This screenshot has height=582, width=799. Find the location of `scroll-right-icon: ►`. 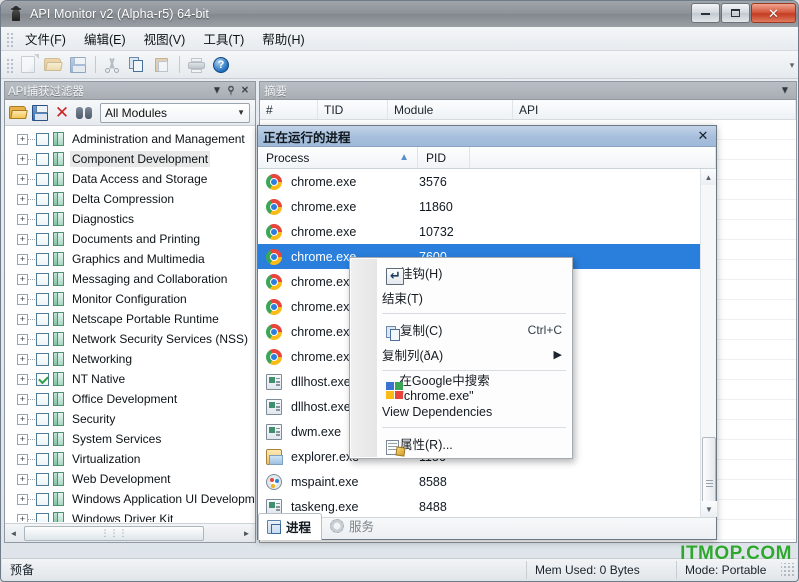

scroll-right-icon: ► is located at coordinates (246, 533).